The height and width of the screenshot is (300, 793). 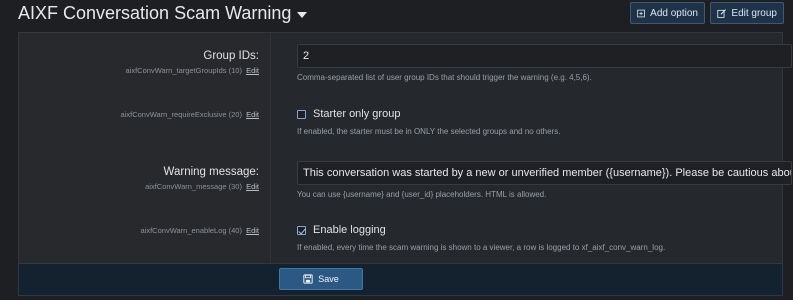 I want to click on plus-square-icon, so click(x=641, y=13).